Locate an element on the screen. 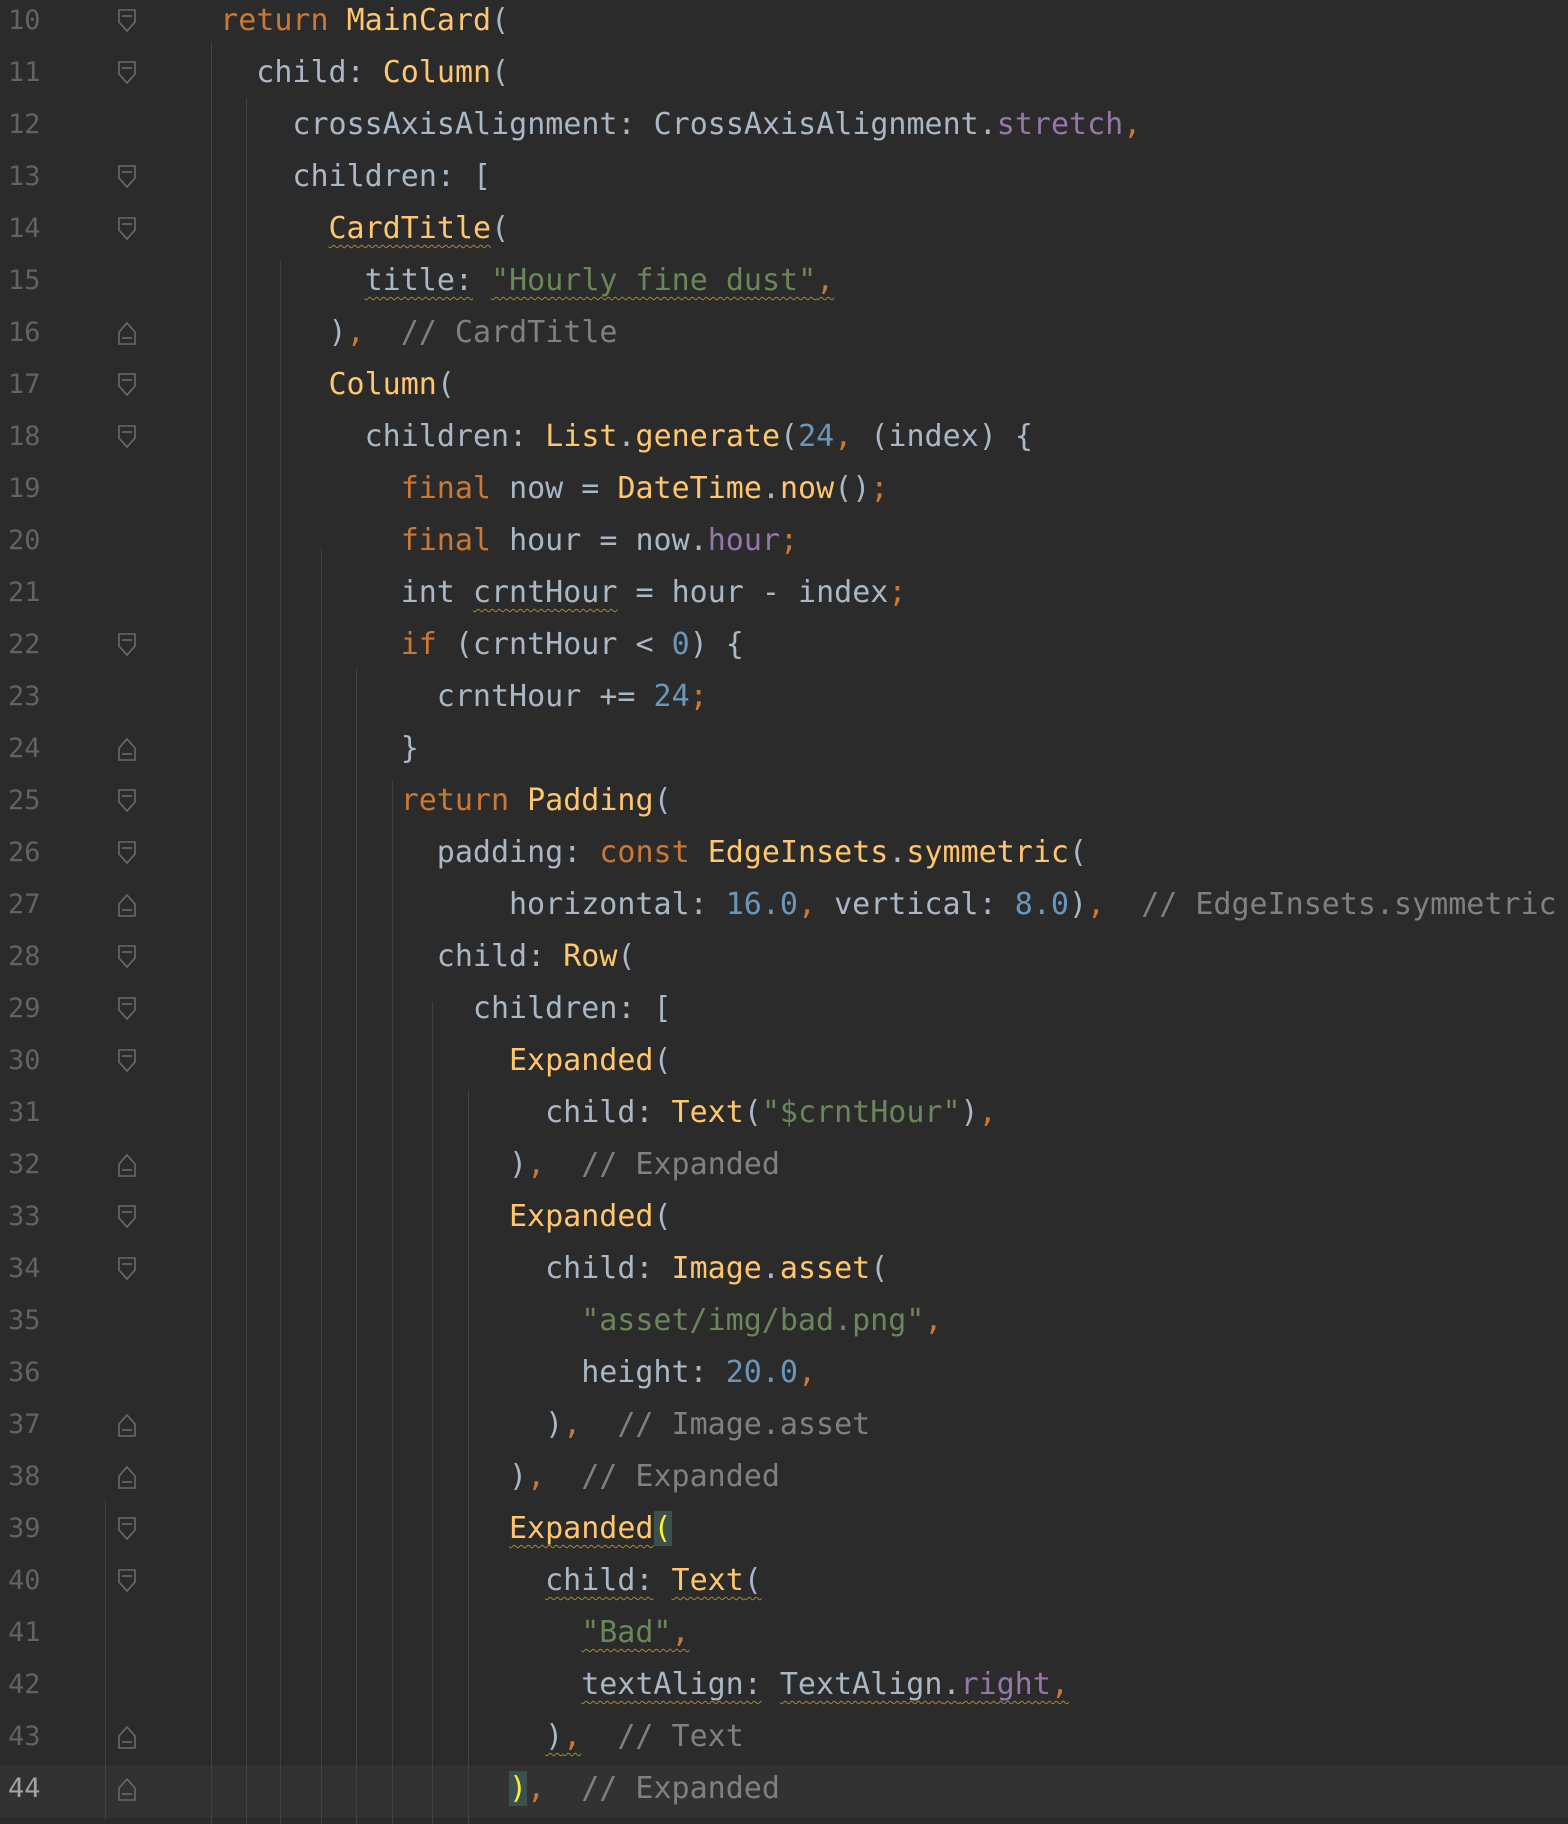  code-line: 38 ), // Expanded is located at coordinates (784, 1479).